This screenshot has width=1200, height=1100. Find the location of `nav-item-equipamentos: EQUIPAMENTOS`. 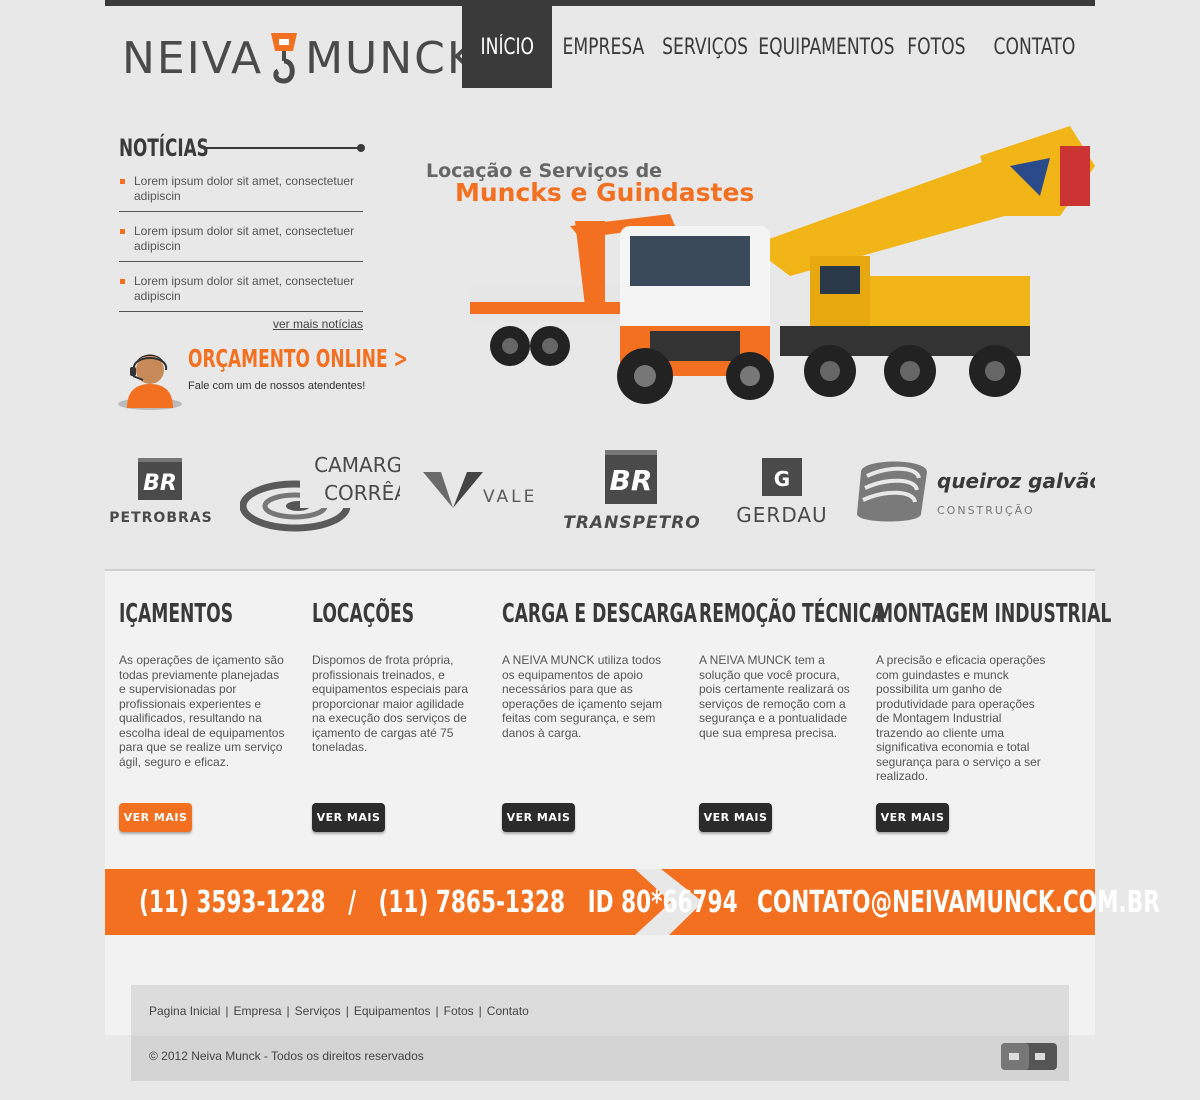

nav-item-equipamentos: EQUIPAMENTOS is located at coordinates (826, 47).